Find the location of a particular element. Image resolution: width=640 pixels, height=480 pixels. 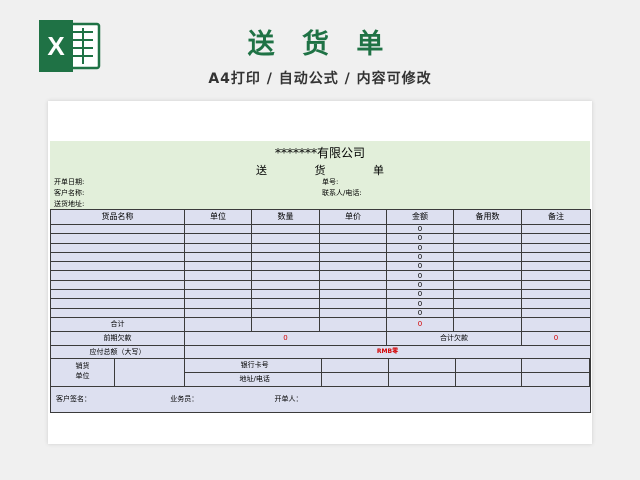

payable-label: 应付总额（大写） is located at coordinates (117, 351).